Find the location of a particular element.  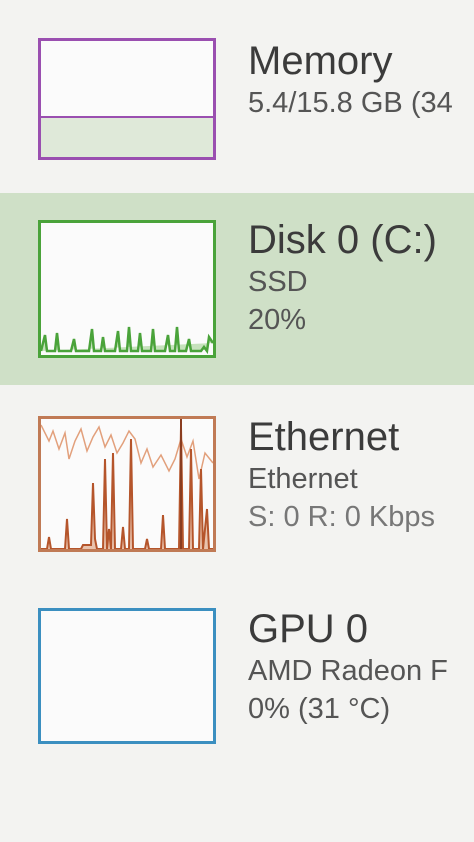

memory-fill is located at coordinates (127, 136).